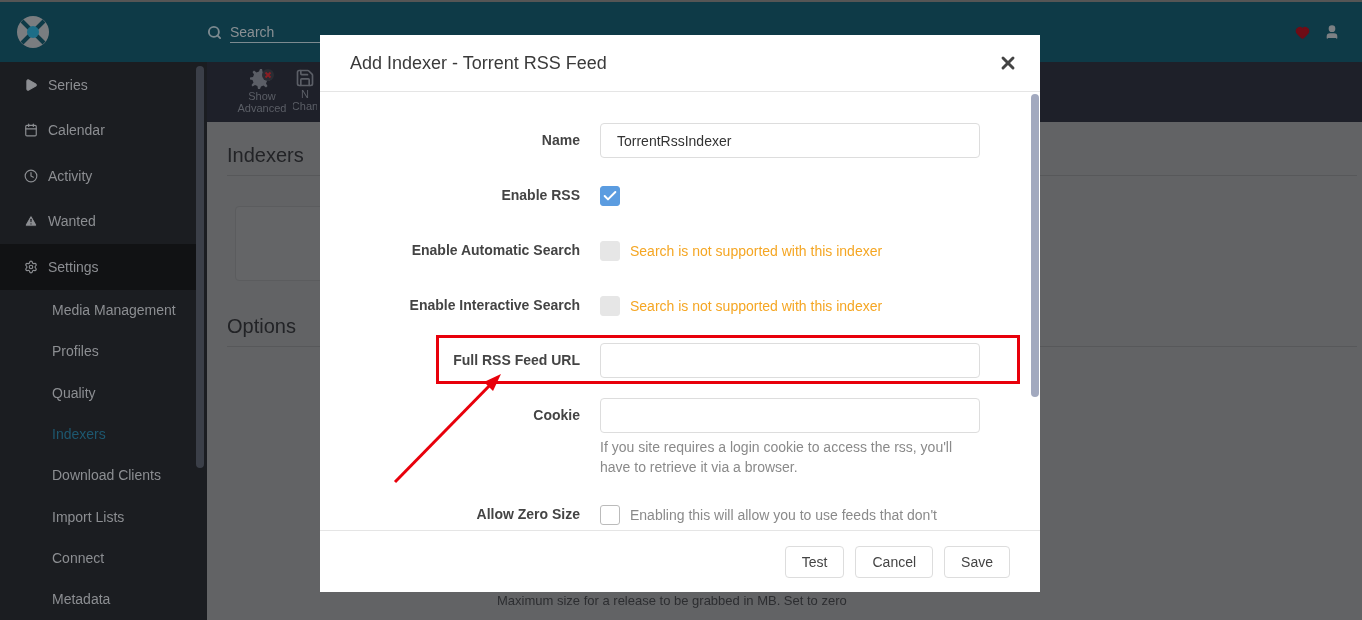 This screenshot has width=1362, height=620. What do you see at coordinates (478, 63) in the screenshot?
I see `dialog-title: Add Indexer - Torrent RSS Feed` at bounding box center [478, 63].